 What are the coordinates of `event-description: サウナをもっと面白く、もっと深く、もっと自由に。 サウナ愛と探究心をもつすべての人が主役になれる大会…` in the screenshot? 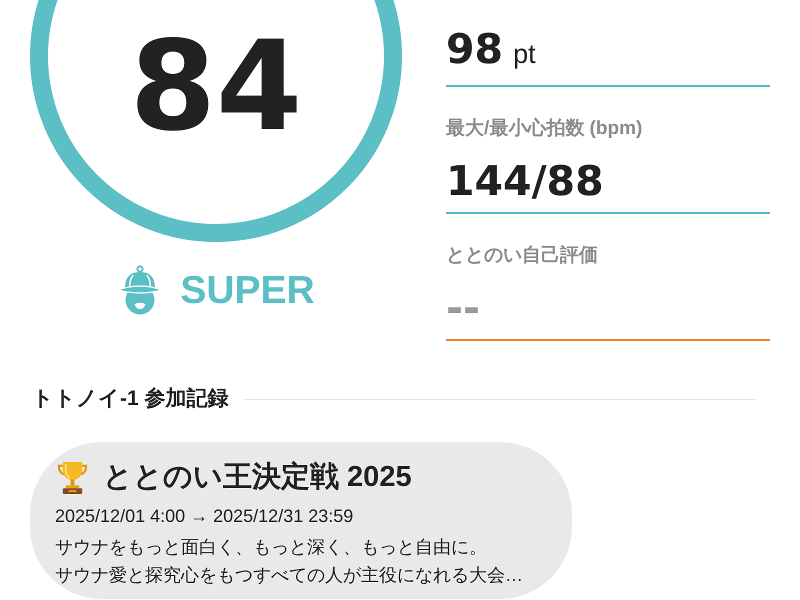 It's located at (289, 561).